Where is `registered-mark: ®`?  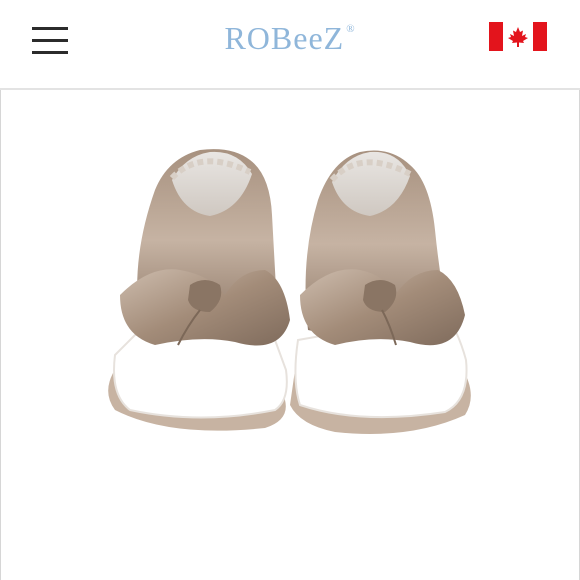
registered-mark: ® is located at coordinates (351, 29).